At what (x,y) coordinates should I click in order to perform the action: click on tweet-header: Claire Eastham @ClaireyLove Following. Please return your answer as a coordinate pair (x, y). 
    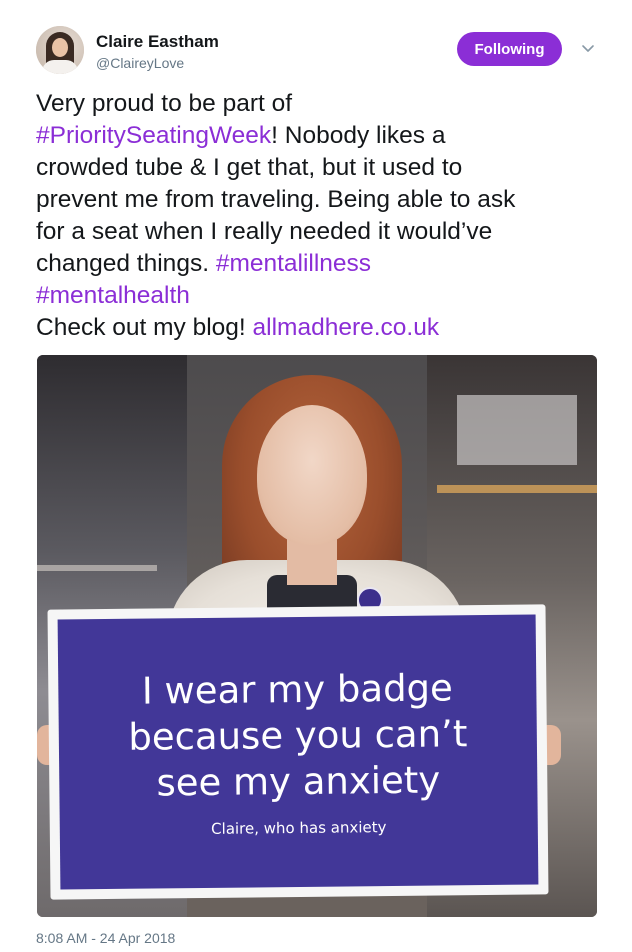
    Looking at the image, I should click on (321, 52).